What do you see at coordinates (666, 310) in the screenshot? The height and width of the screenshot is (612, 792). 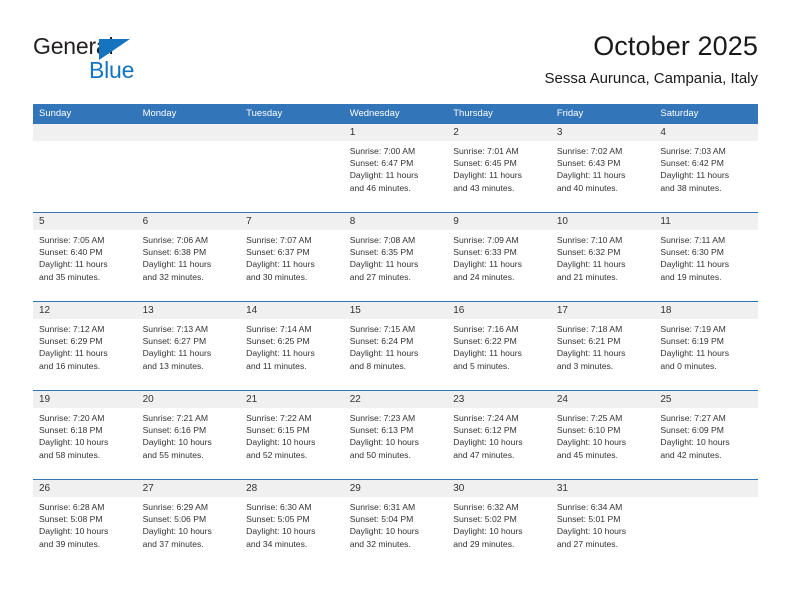 I see `day-number: 18` at bounding box center [666, 310].